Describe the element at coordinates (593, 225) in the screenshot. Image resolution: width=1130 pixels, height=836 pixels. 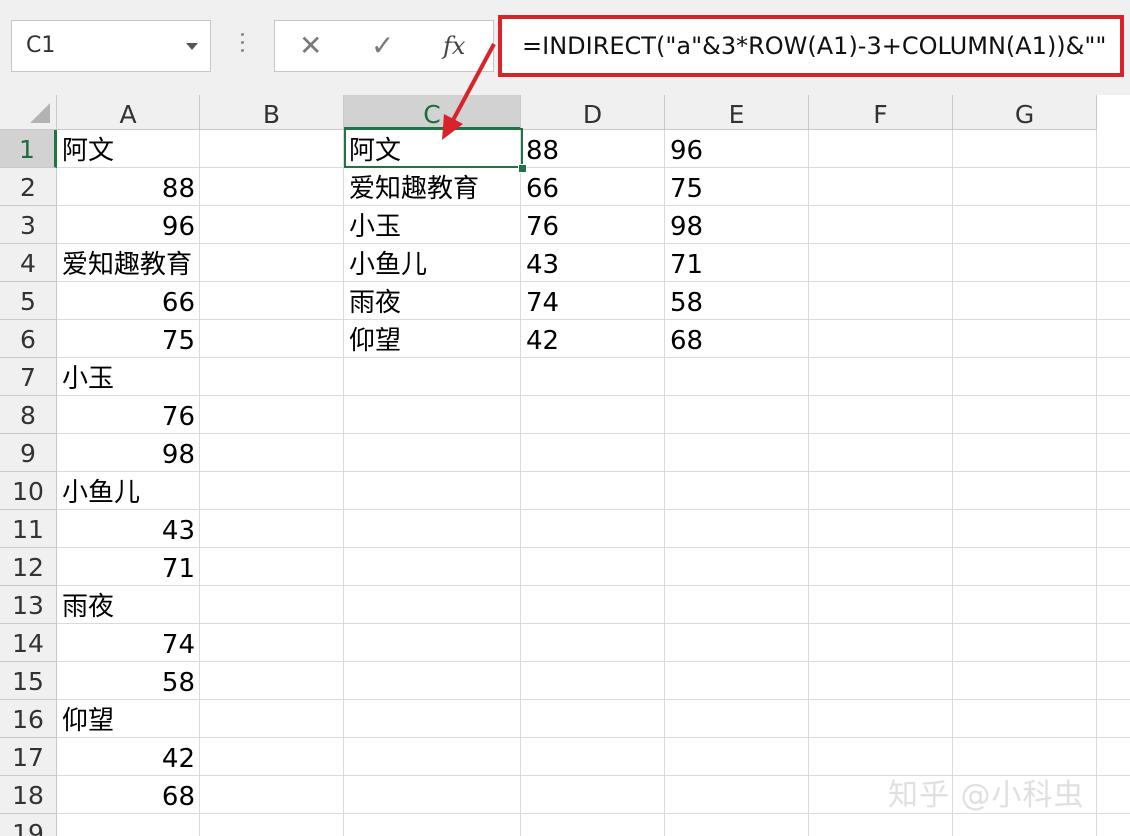
I see `cell-d3: 76` at that location.